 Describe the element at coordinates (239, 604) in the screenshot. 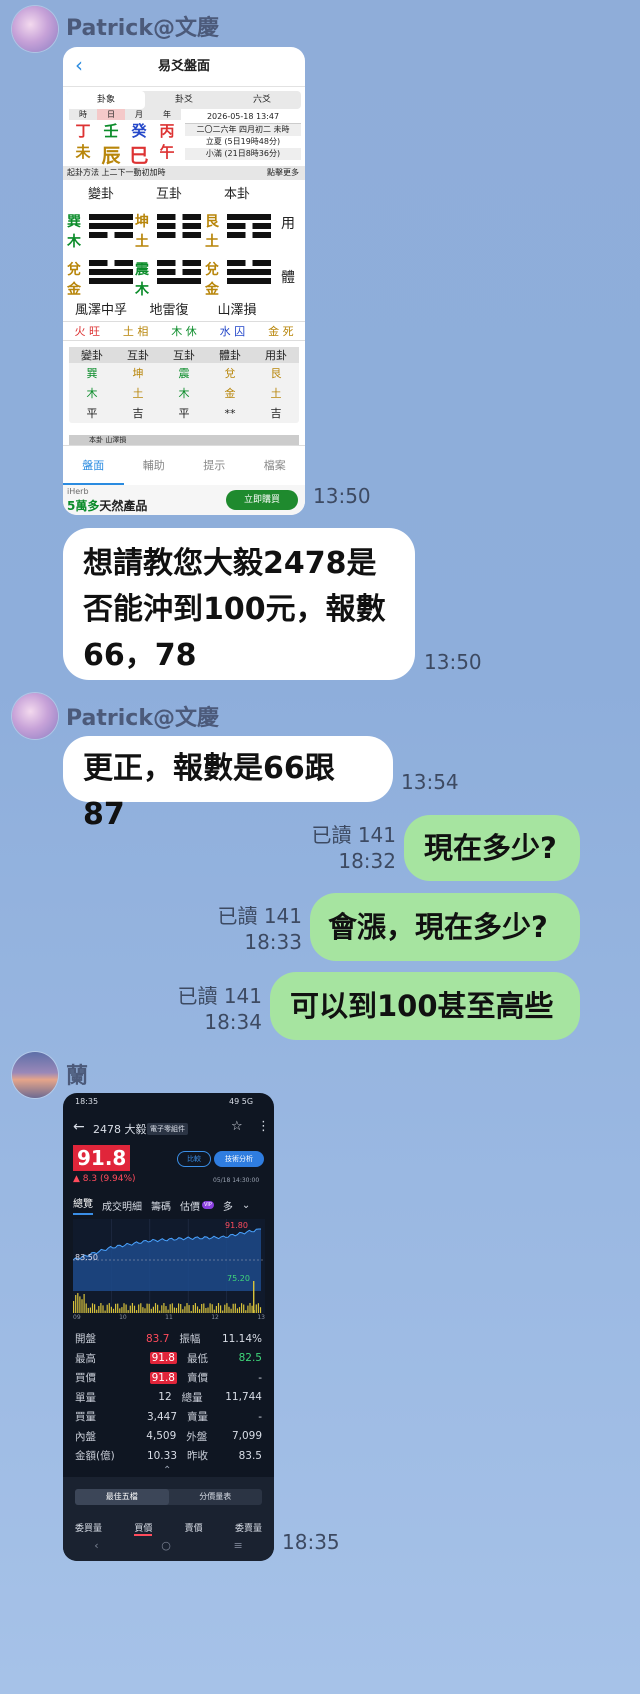

I see `message-bubble: 想請教您大毅2478是 否能沖到100元，報數 66，78` at that location.